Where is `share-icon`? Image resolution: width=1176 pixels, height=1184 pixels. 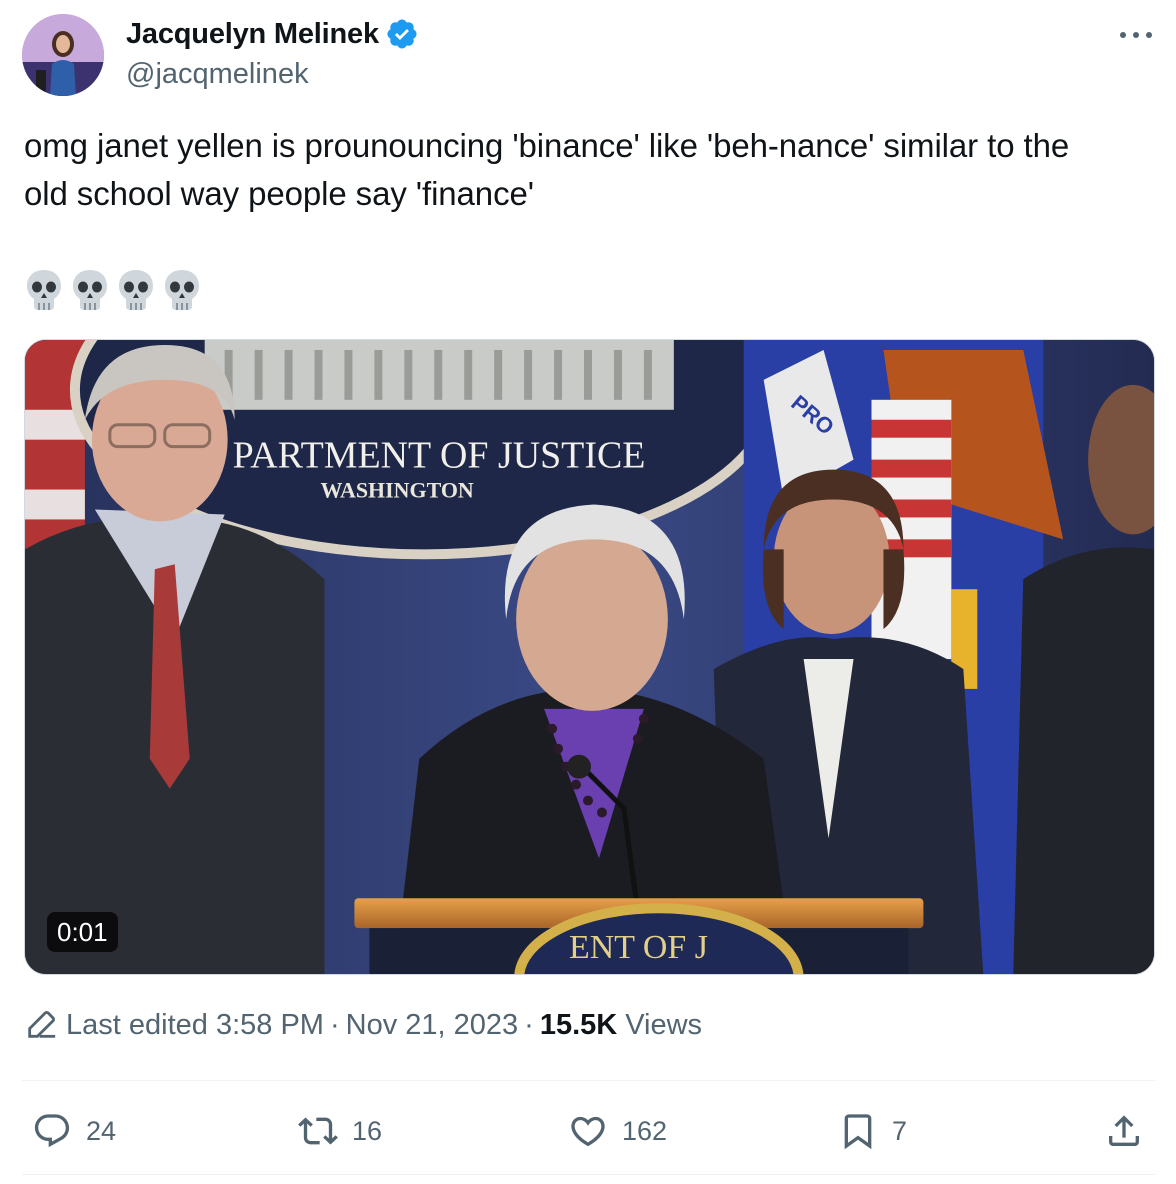 share-icon is located at coordinates (1124, 1130).